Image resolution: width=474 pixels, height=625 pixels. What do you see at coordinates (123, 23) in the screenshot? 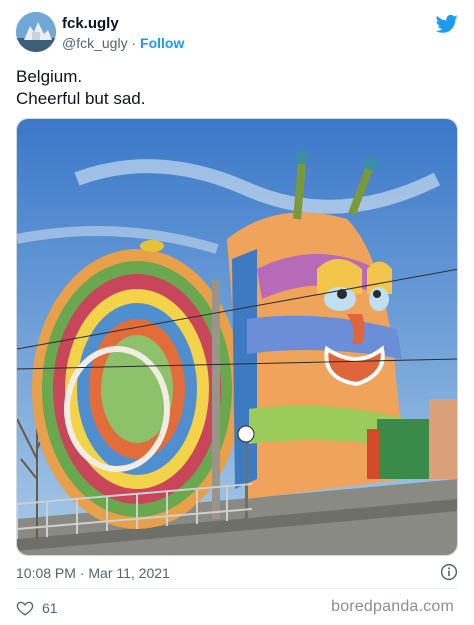
I see `display-name: fck.ugly` at bounding box center [123, 23].